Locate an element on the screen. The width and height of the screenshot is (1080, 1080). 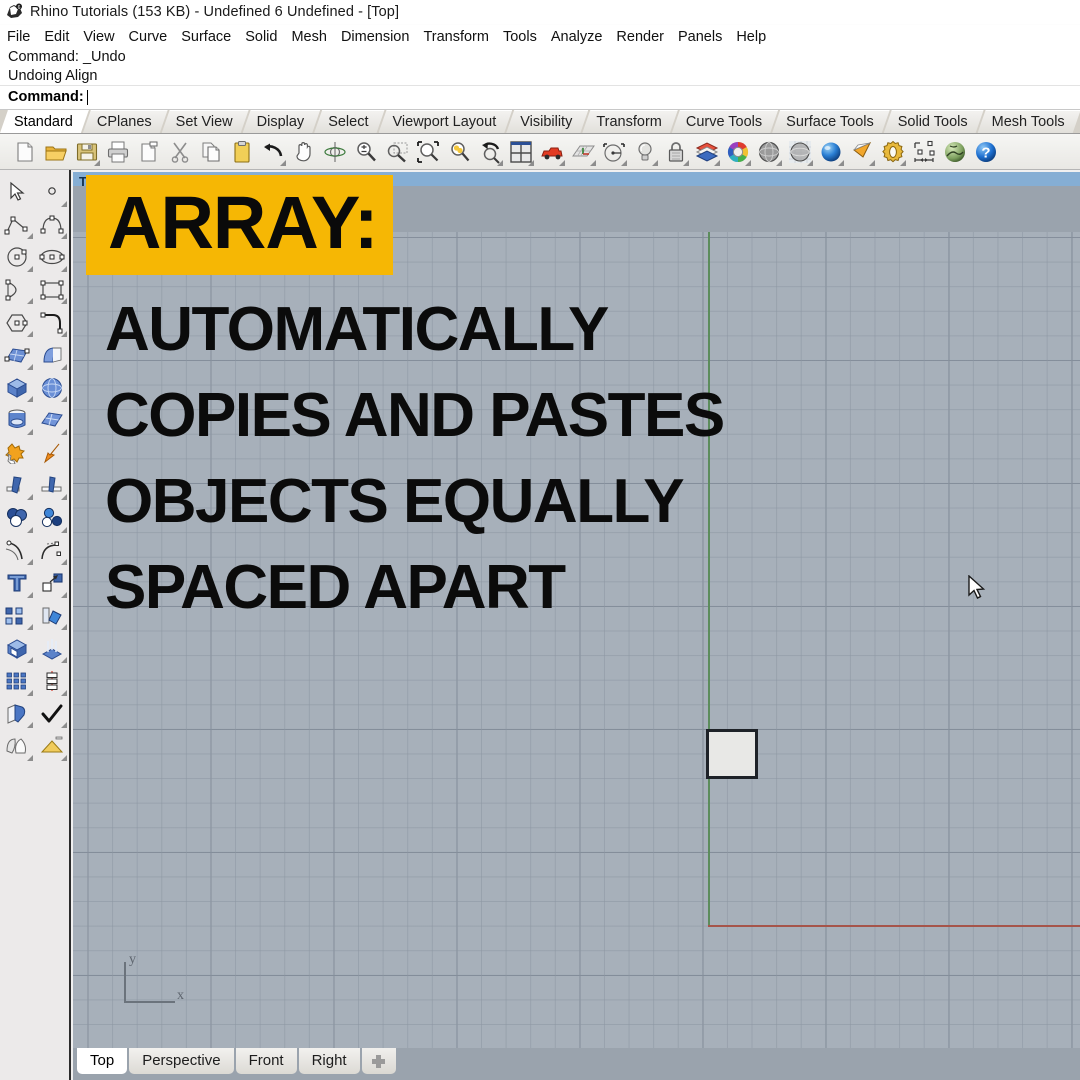
render-car-icon is located at coordinates (551, 152).